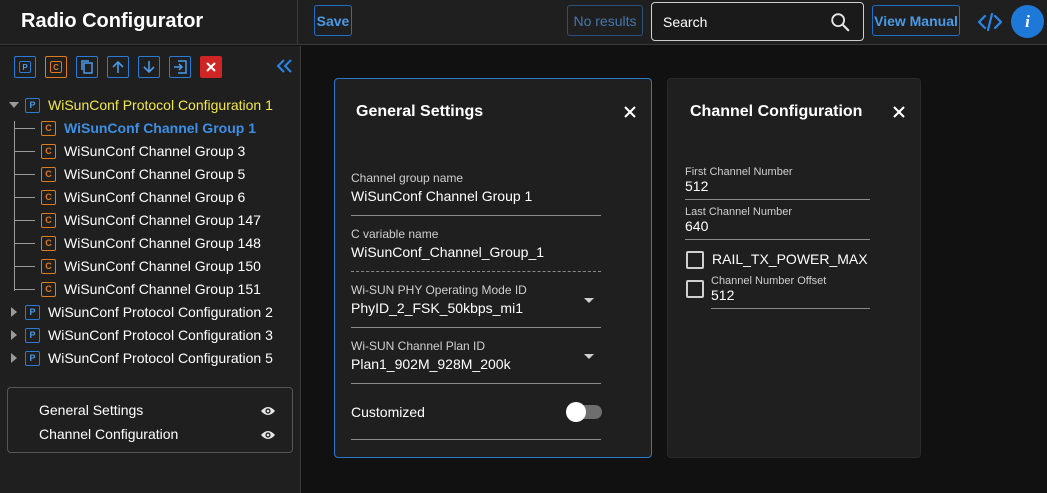  What do you see at coordinates (151, 289) in the screenshot?
I see `tree-item-channel-151: C WiSunConf Channel Group 151` at bounding box center [151, 289].